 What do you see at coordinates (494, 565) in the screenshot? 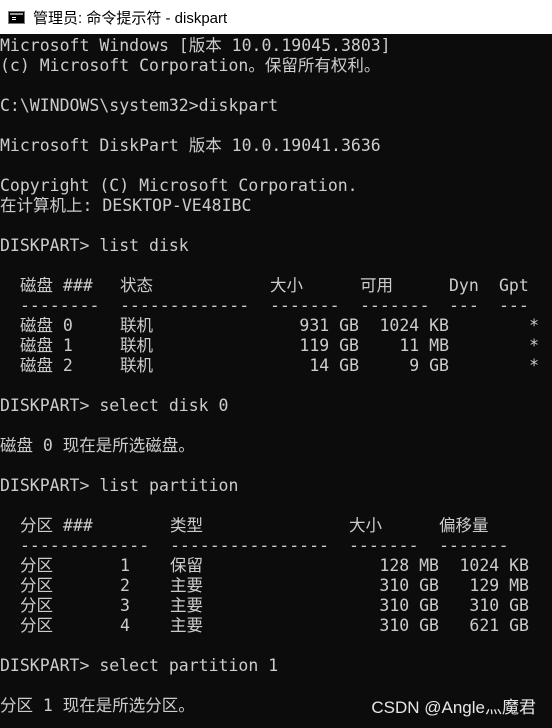
I see `partition-offset: 1024 KB` at bounding box center [494, 565].